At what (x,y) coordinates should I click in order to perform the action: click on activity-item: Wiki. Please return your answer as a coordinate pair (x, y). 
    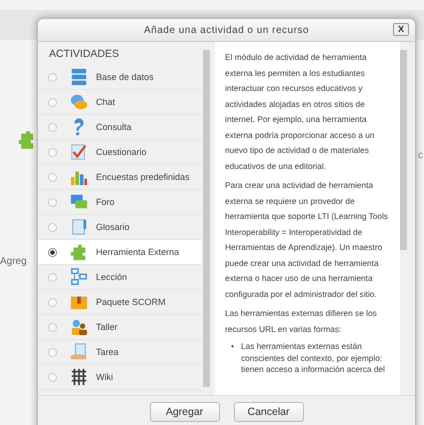
    Looking at the image, I should click on (119, 377).